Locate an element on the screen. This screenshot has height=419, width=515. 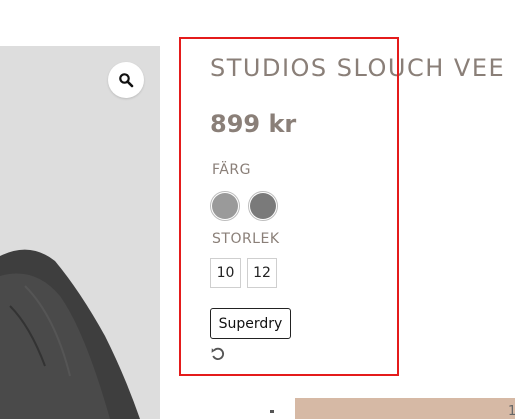
bottom-partial-text: 1 is located at coordinates (511, 411).